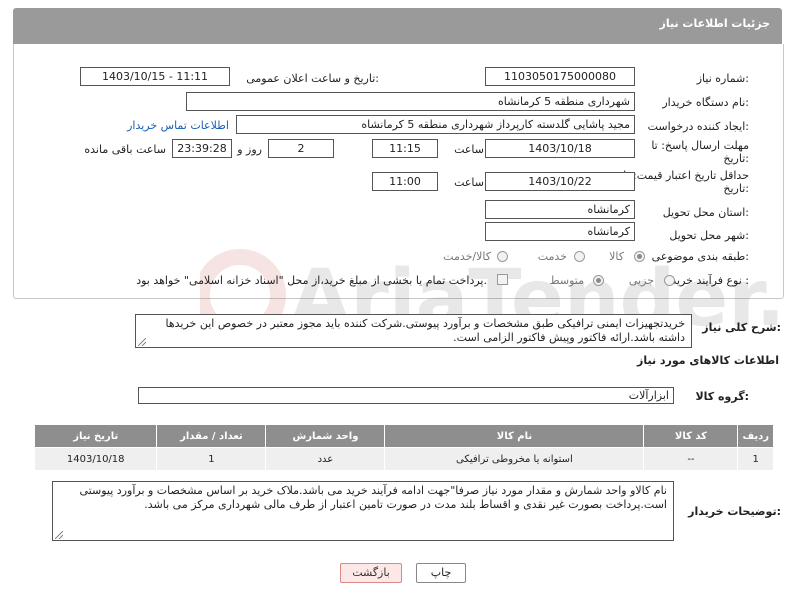 Image resolution: width=789 pixels, height=598 pixels. Describe the element at coordinates (722, 396) in the screenshot. I see `goods-group-label: گروه کالا:` at that location.